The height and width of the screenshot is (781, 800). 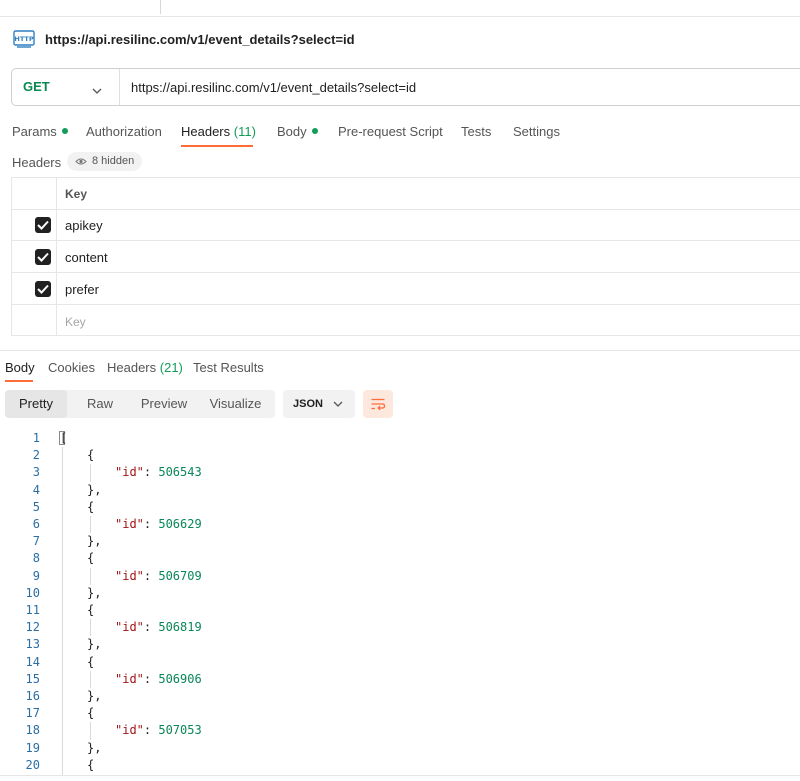 What do you see at coordinates (20, 367) in the screenshot?
I see `tab-response-body: Body` at bounding box center [20, 367].